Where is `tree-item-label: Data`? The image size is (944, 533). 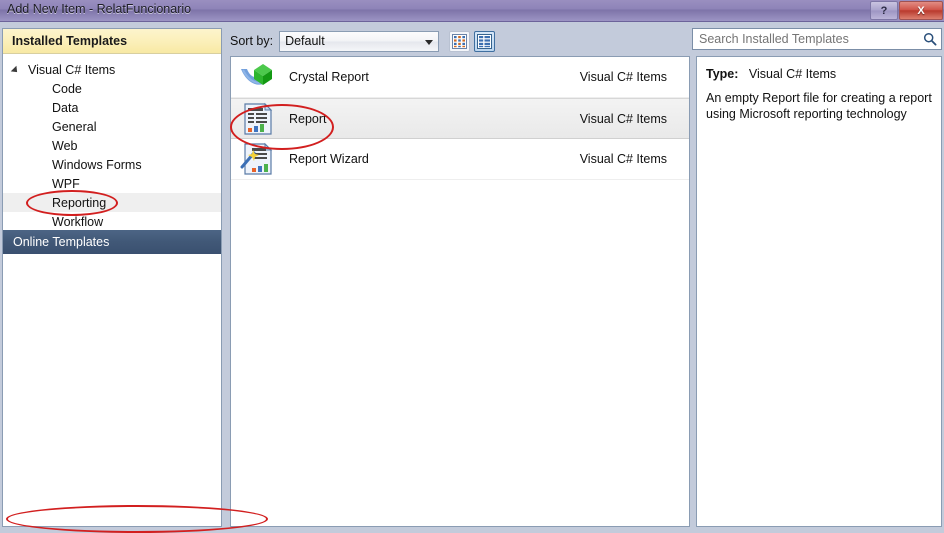 tree-item-label: Data is located at coordinates (65, 107).